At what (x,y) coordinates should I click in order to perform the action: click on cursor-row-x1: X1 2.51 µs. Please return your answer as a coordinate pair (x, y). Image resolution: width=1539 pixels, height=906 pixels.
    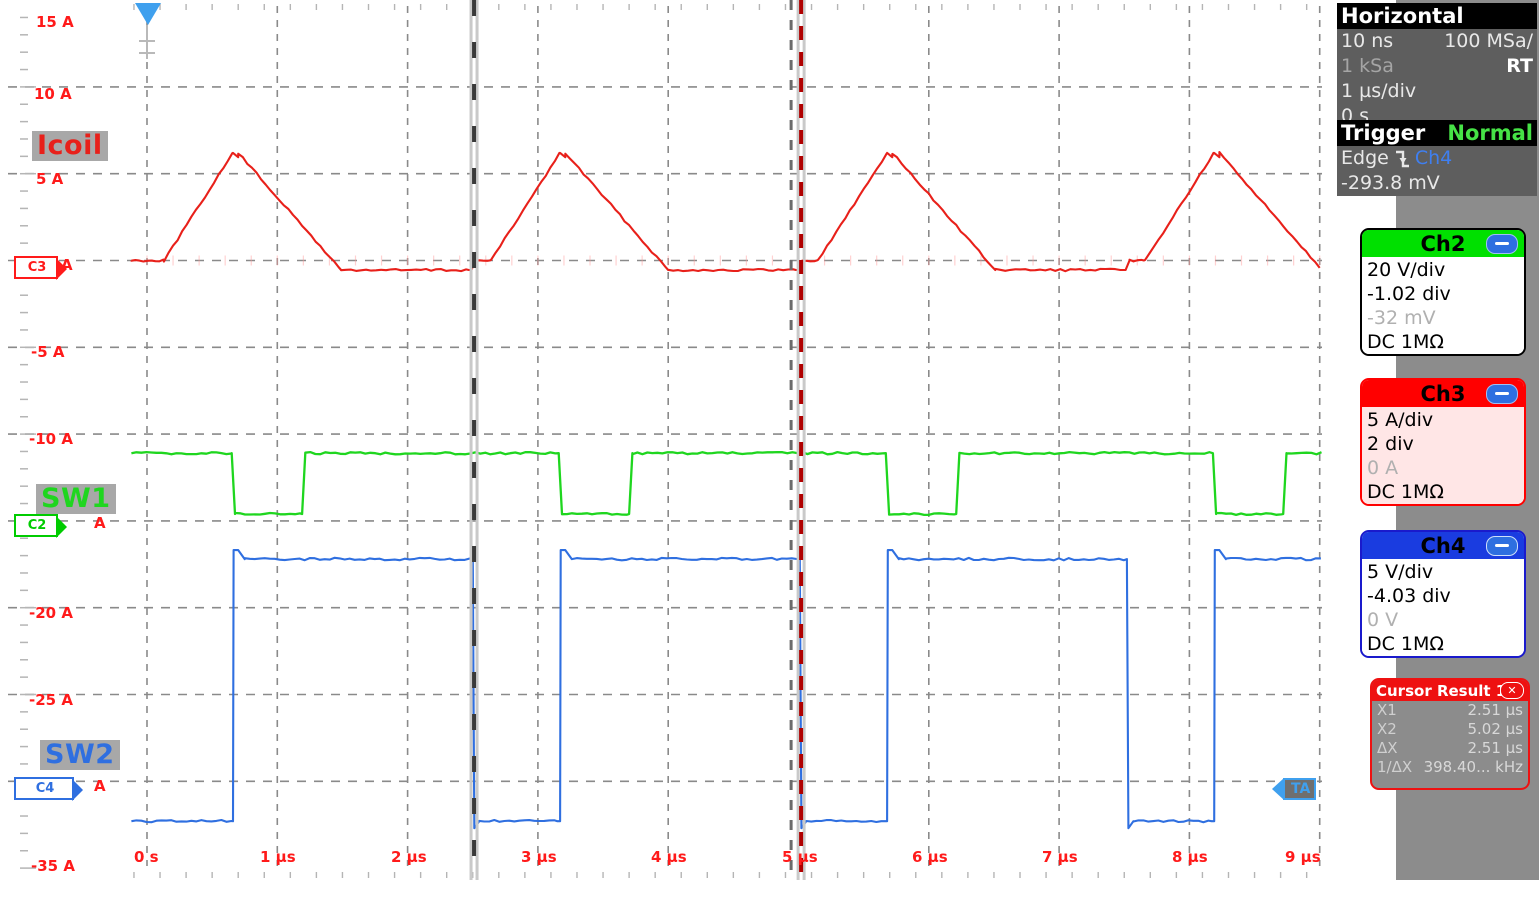
    Looking at the image, I should click on (1450, 710).